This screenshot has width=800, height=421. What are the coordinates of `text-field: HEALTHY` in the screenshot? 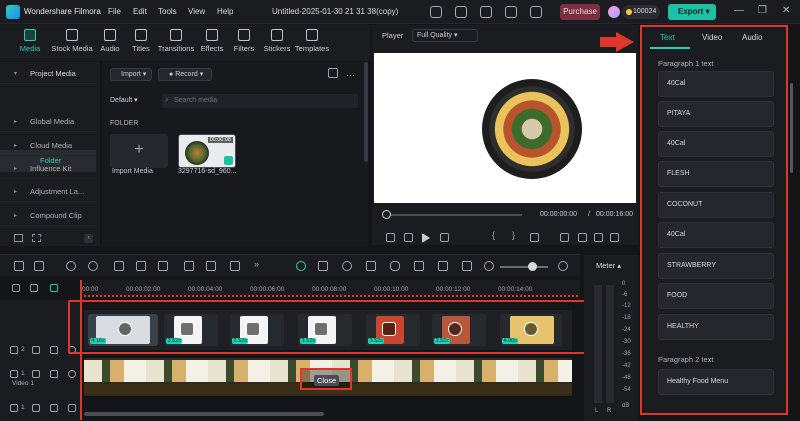 It's located at (716, 327).